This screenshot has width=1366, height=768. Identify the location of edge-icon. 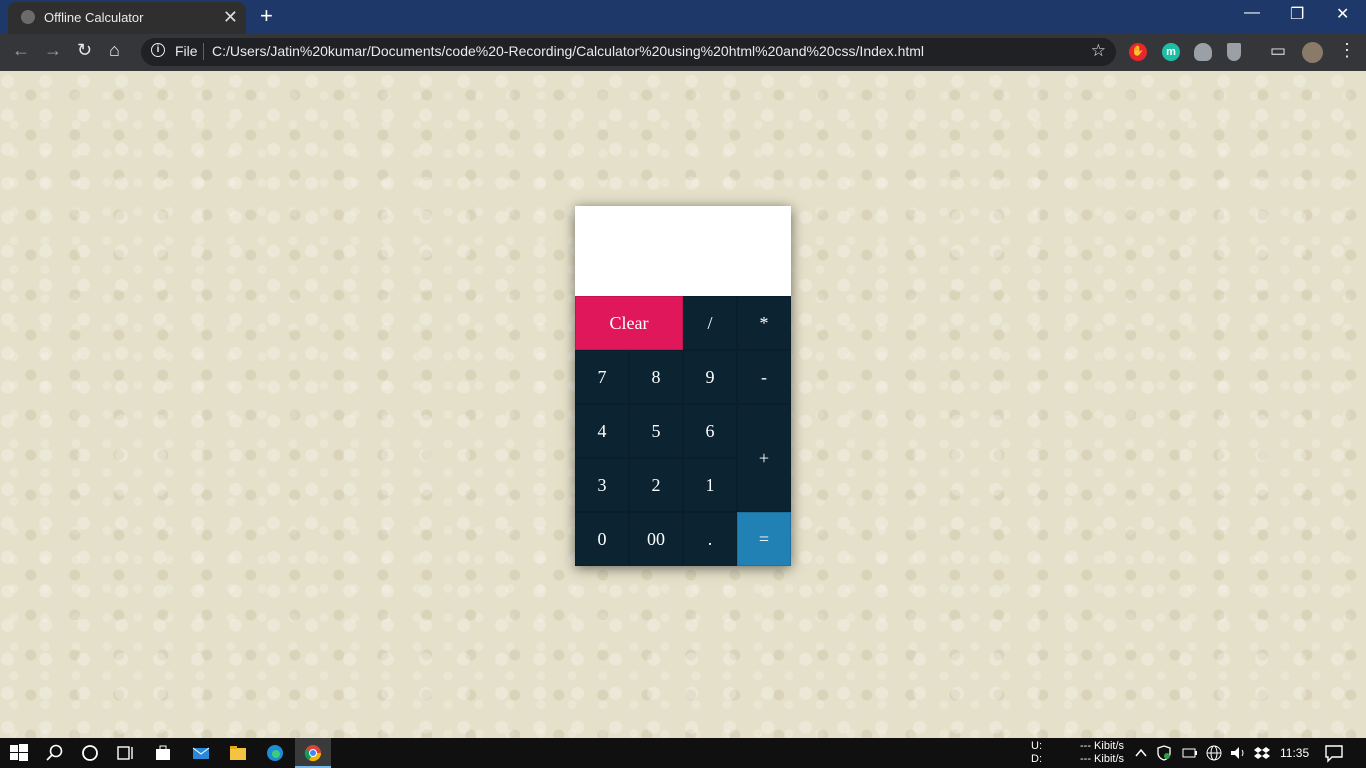
(275, 753).